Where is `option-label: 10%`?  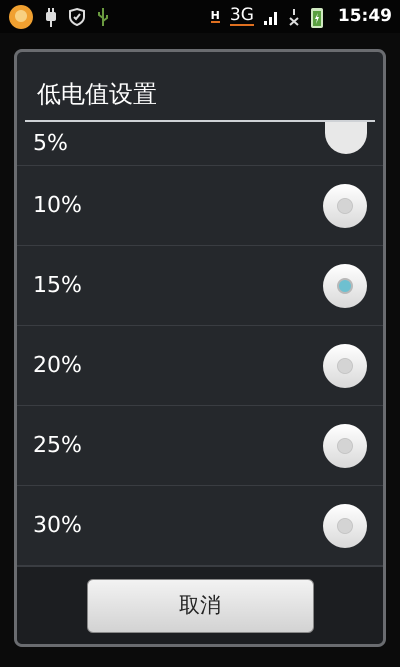
option-label: 10% is located at coordinates (57, 206).